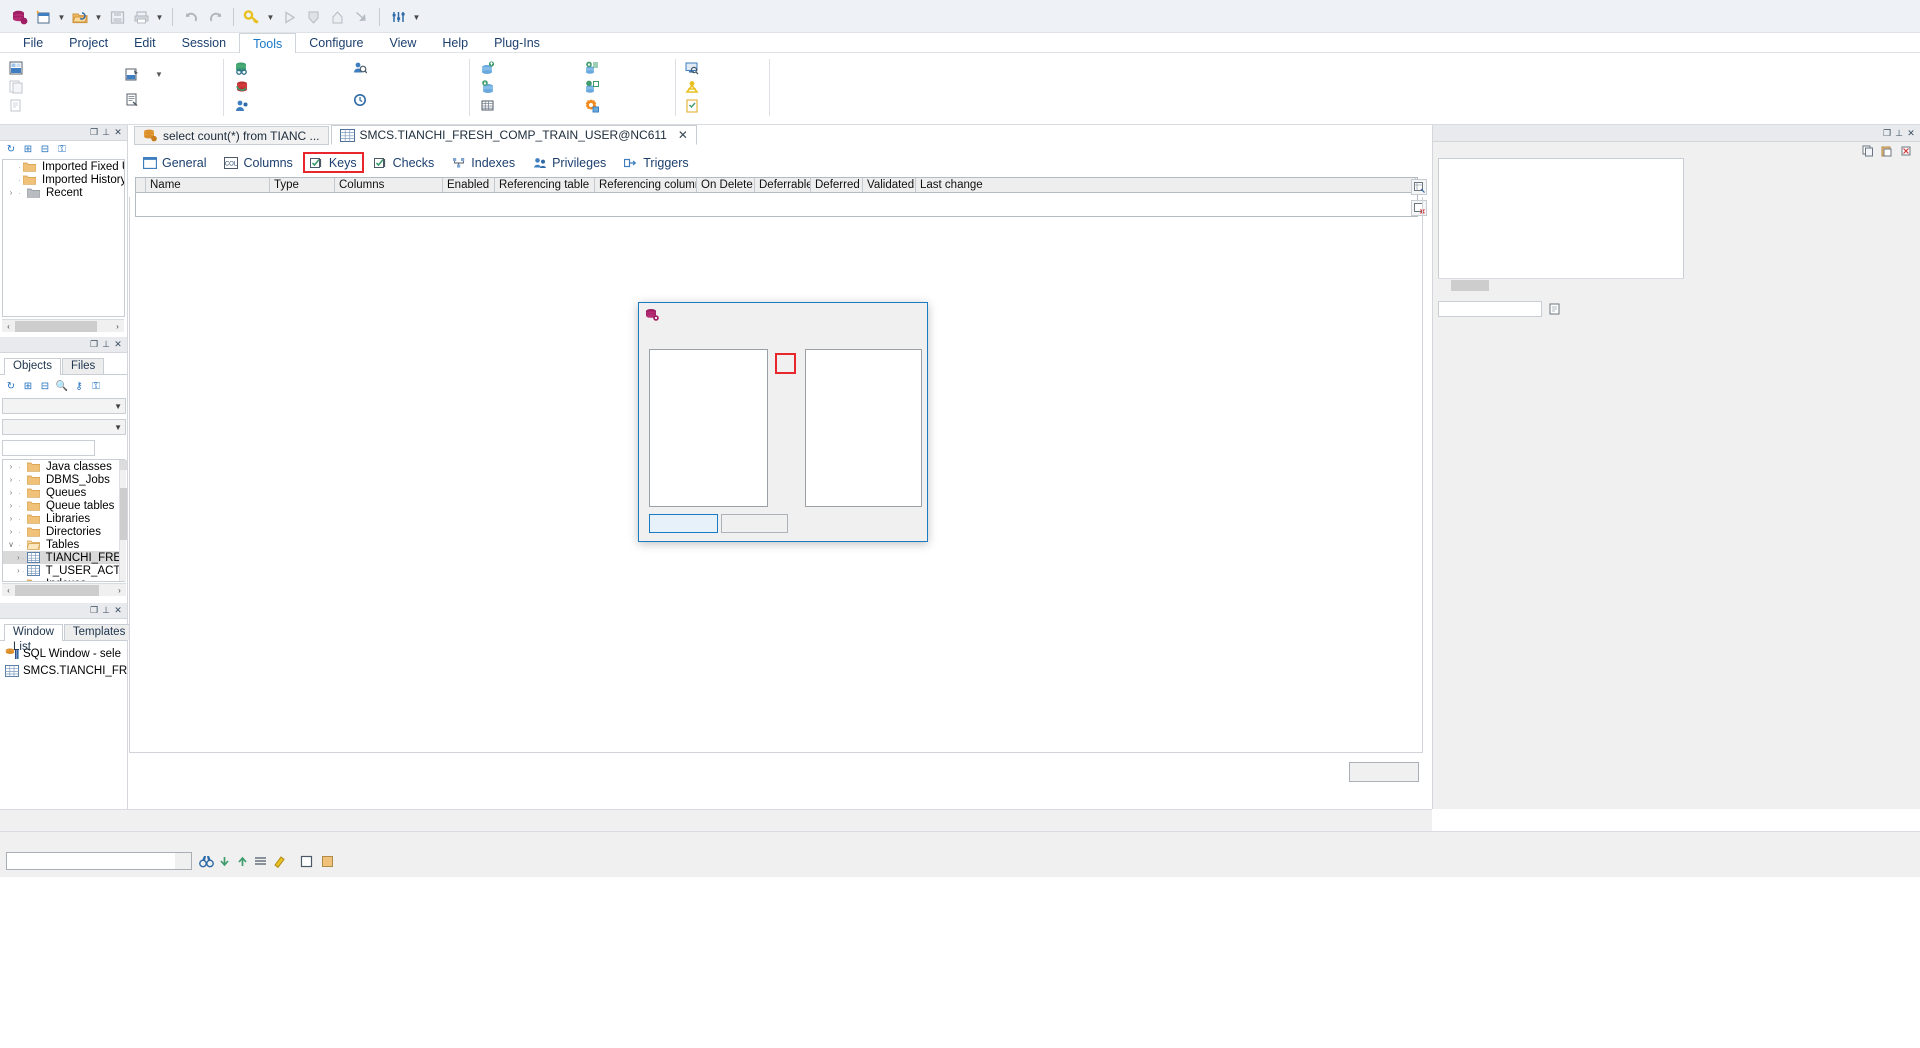  Describe the element at coordinates (490, 105) in the screenshot. I see `ribbon-cmd-compare-table-data` at that location.